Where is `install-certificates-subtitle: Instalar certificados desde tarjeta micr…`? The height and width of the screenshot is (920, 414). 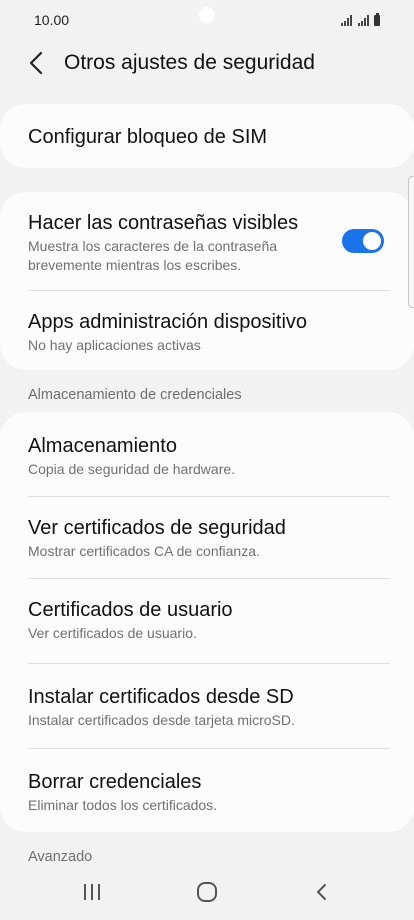
install-certificates-subtitle: Instalar certificados desde tarjeta micr… is located at coordinates (161, 720).